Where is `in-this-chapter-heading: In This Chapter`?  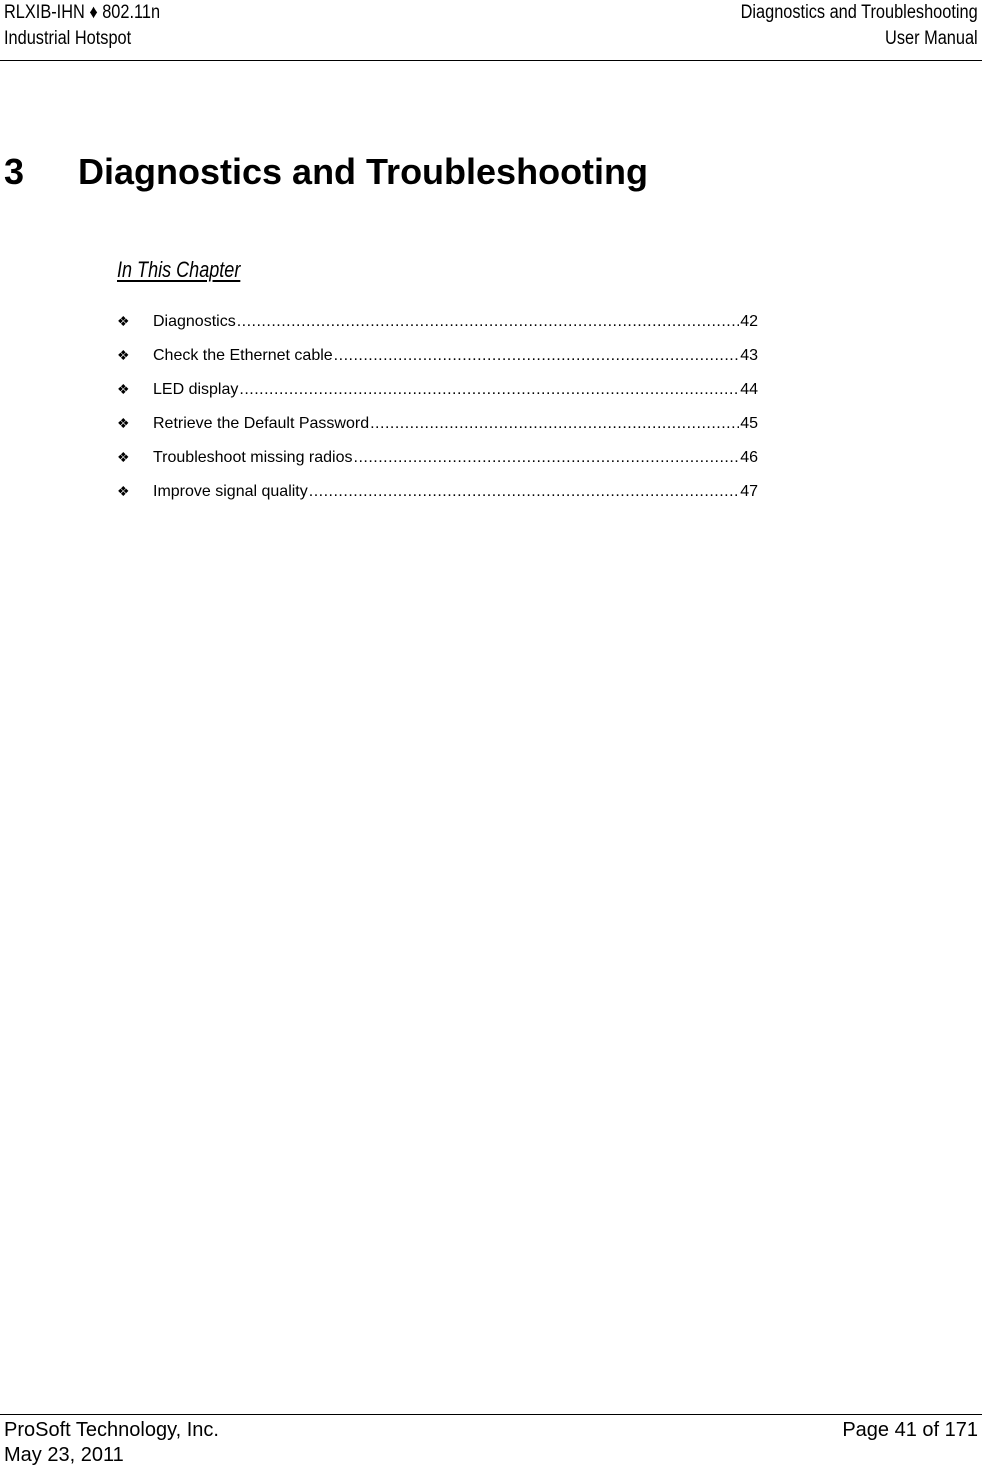
in-this-chapter-heading: In This Chapter is located at coordinates (179, 269).